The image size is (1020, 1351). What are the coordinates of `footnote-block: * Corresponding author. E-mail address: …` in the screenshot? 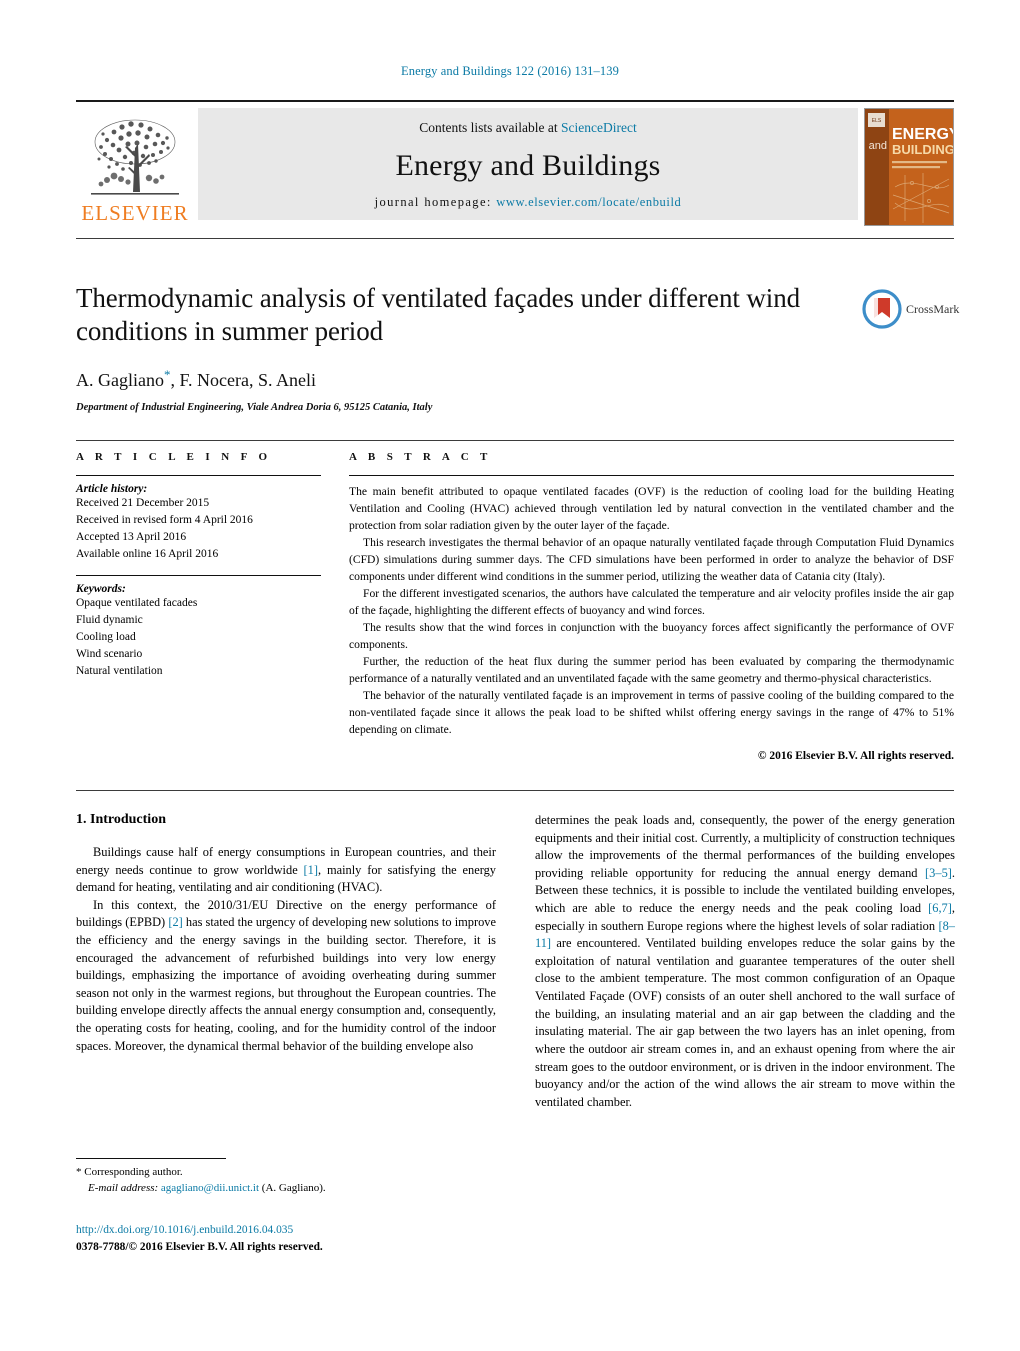 It's located at (286, 1177).